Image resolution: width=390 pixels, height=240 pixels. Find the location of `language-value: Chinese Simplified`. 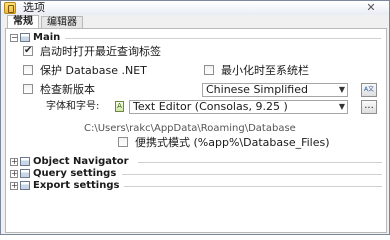

language-value: Chinese Simplified is located at coordinates (257, 89).